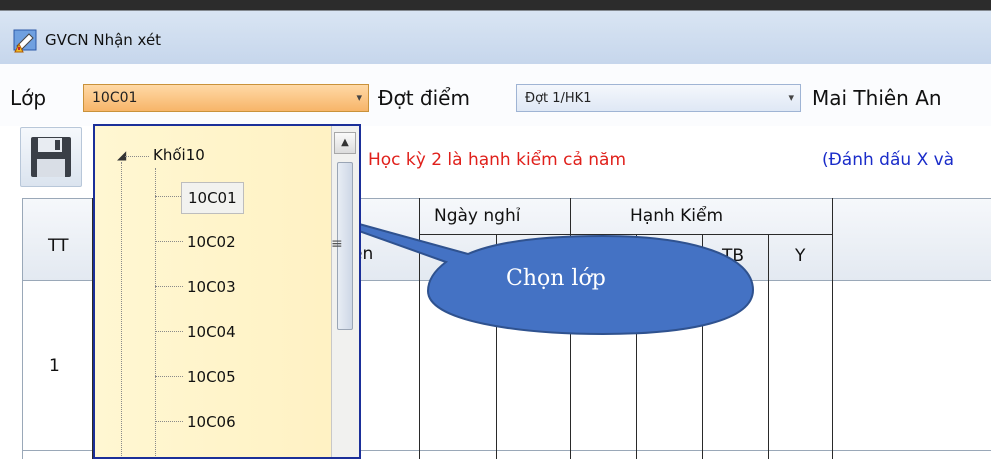 The width and height of the screenshot is (991, 459). I want to click on callout-text: Chọn lớp, so click(556, 278).